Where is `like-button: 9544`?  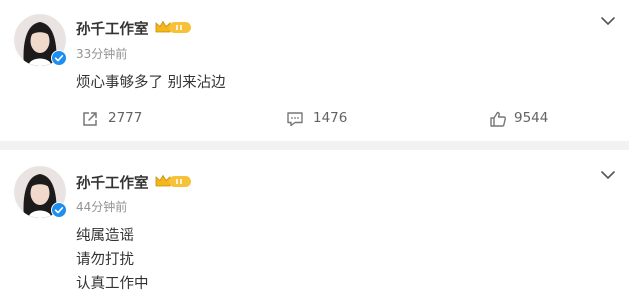
like-button: 9544 is located at coordinates (529, 119).